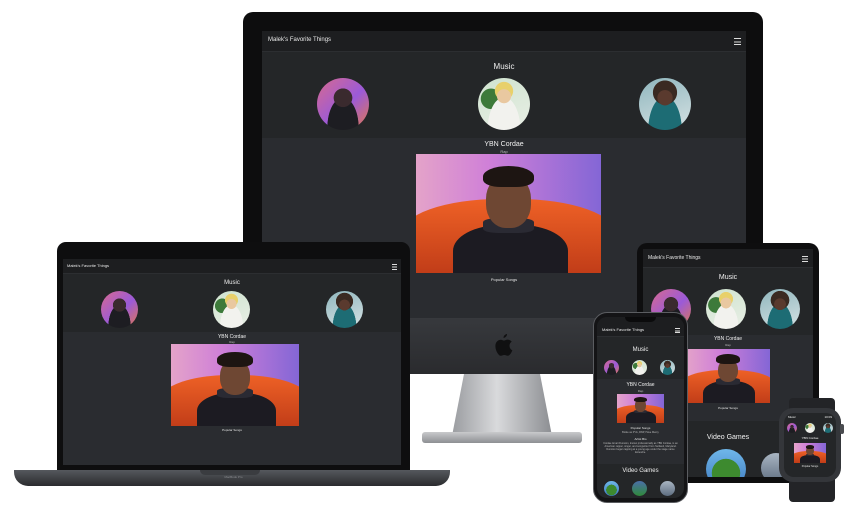 The width and height of the screenshot is (858, 514). What do you see at coordinates (842, 429) in the screenshot?
I see `watch-crown` at bounding box center [842, 429].